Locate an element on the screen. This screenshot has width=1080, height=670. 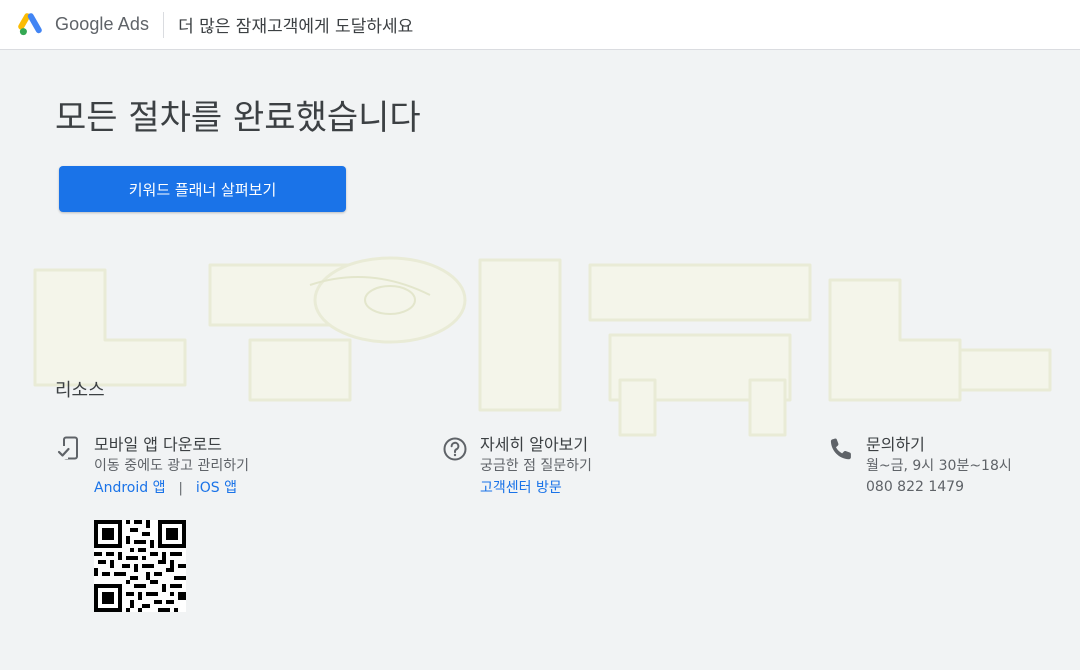
contact-phone: 080 822 1479 is located at coordinates (915, 487).